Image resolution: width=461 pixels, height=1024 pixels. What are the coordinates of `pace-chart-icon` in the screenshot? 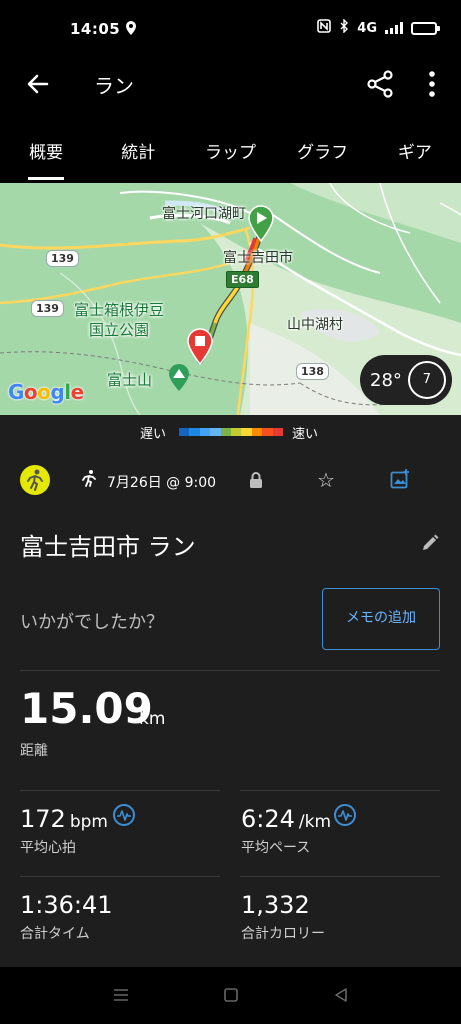 It's located at (345, 815).